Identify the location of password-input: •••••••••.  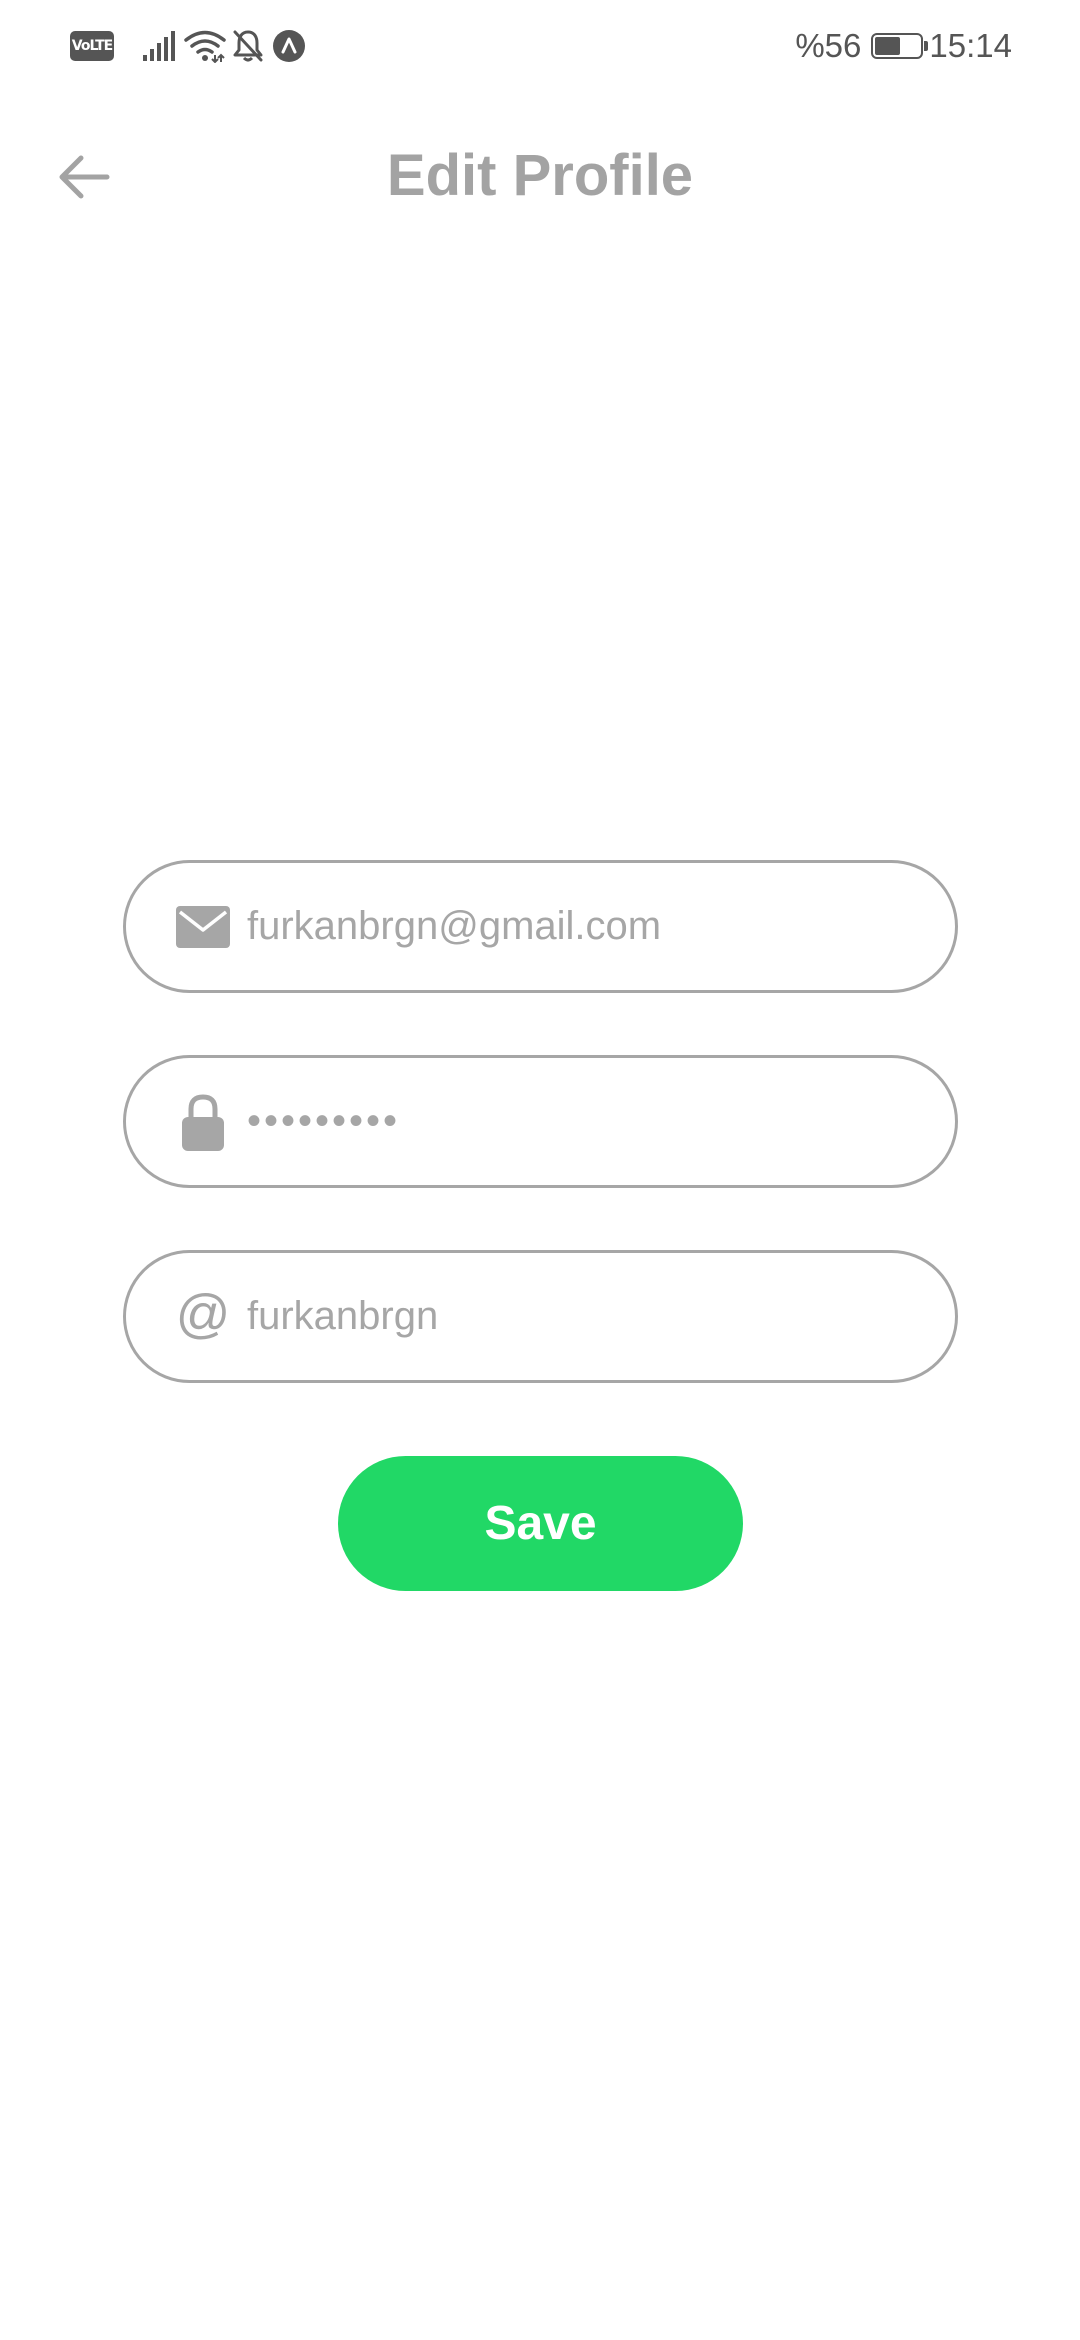
(581, 1121).